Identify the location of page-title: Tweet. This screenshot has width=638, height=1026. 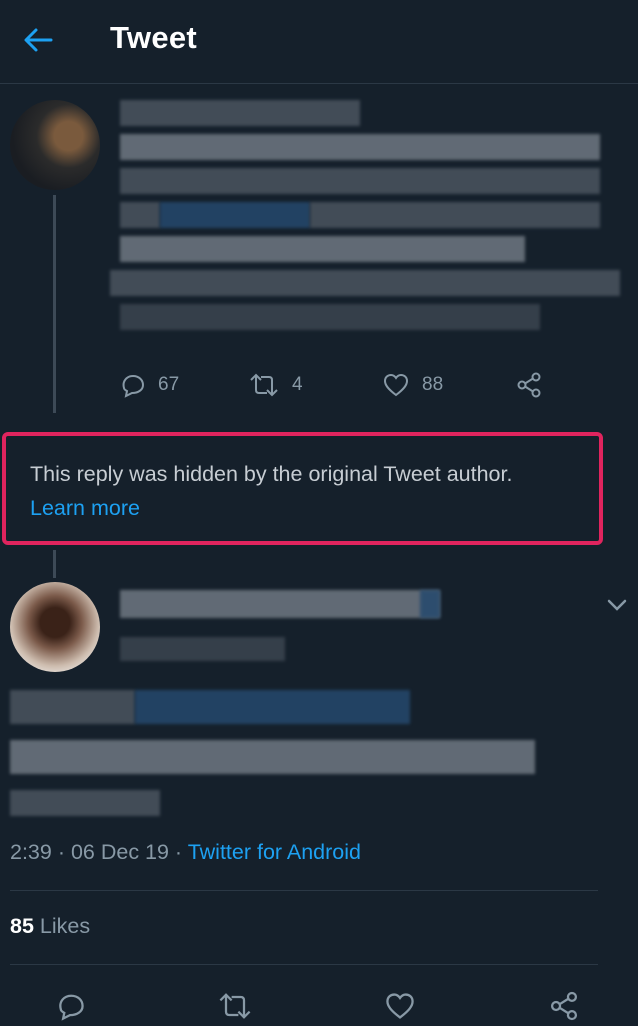
(154, 37).